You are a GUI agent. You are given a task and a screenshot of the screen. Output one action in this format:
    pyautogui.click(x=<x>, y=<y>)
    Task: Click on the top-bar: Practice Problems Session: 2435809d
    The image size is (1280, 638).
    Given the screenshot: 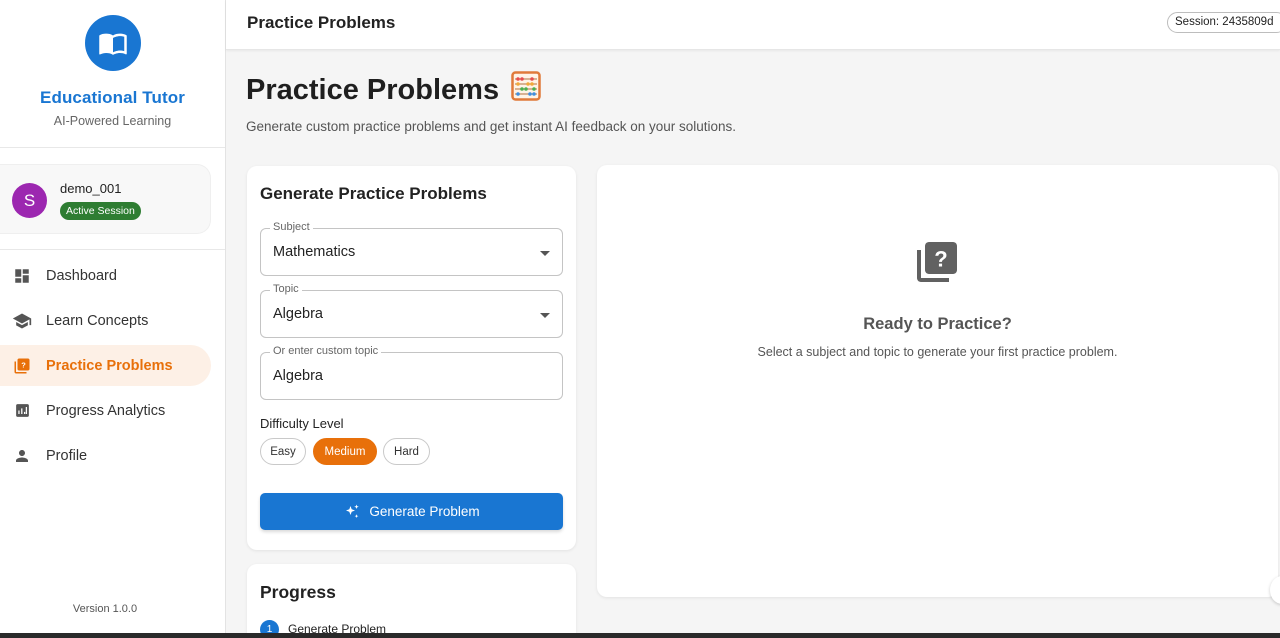 What is the action you would take?
    pyautogui.click(x=753, y=25)
    